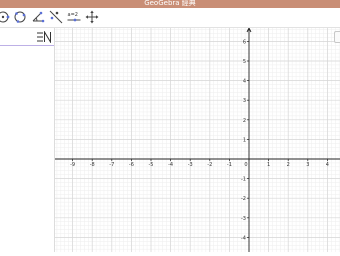 This screenshot has width=340, height=256. Describe the element at coordinates (244, 101) in the screenshot. I see `y-tick-label: 3` at that location.